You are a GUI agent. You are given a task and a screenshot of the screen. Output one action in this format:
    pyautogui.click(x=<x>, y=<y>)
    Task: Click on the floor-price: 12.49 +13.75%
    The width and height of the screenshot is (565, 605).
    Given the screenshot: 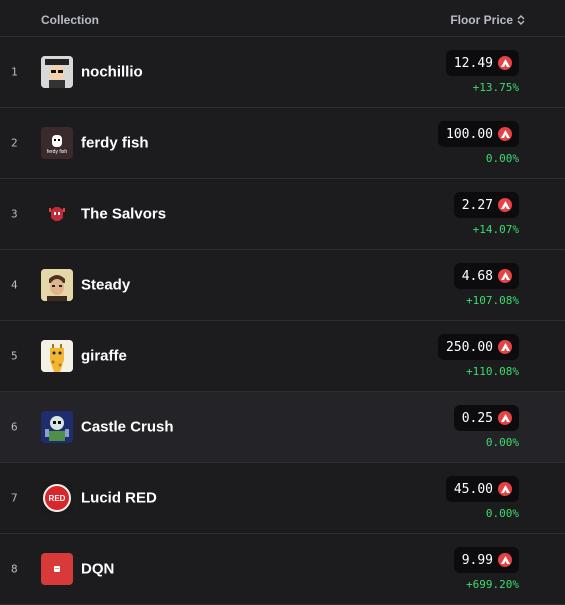 What is the action you would take?
    pyautogui.click(x=482, y=72)
    